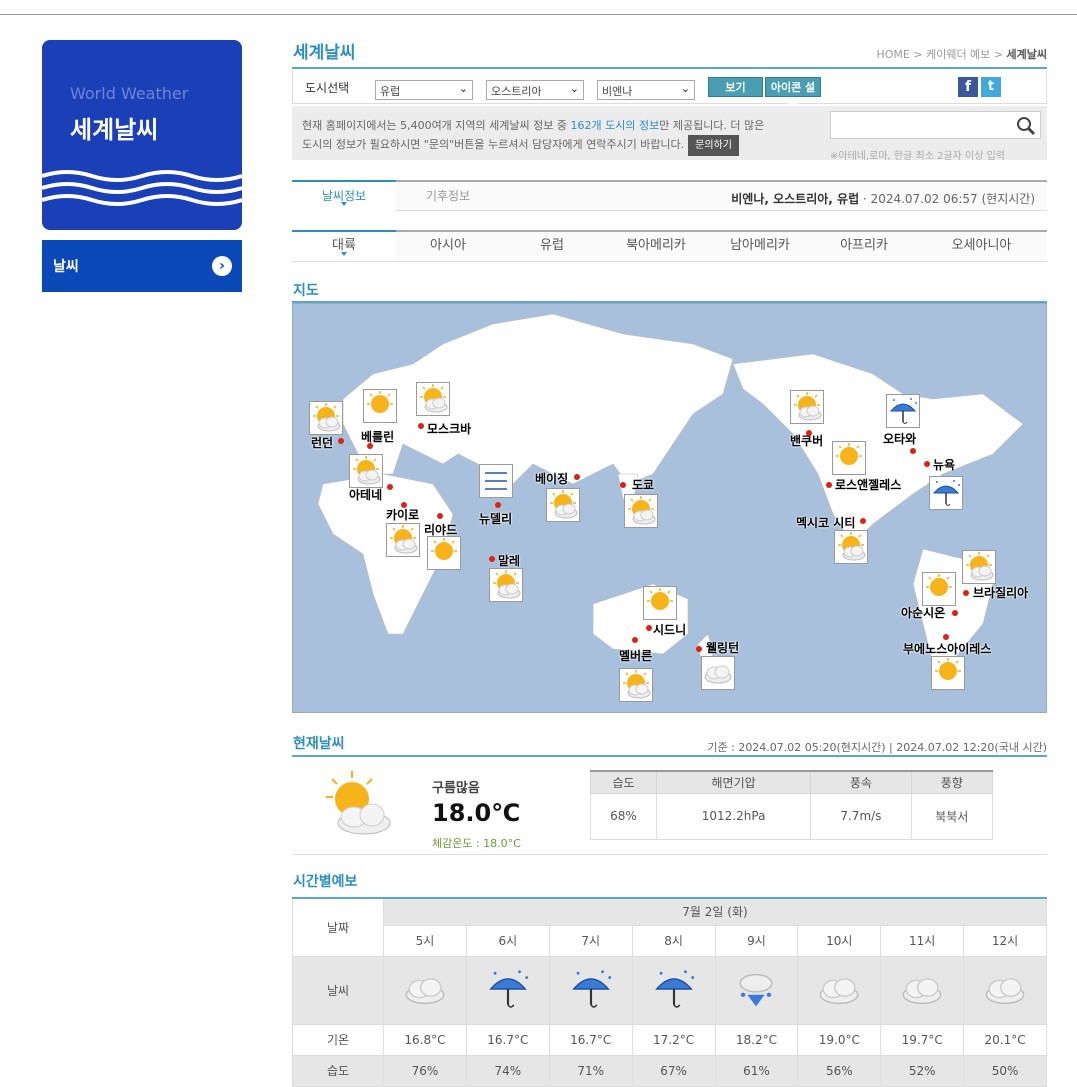 Image resolution: width=1077 pixels, height=1087 pixels. Describe the element at coordinates (344, 245) in the screenshot. I see `tab-region-0: 대륙` at that location.